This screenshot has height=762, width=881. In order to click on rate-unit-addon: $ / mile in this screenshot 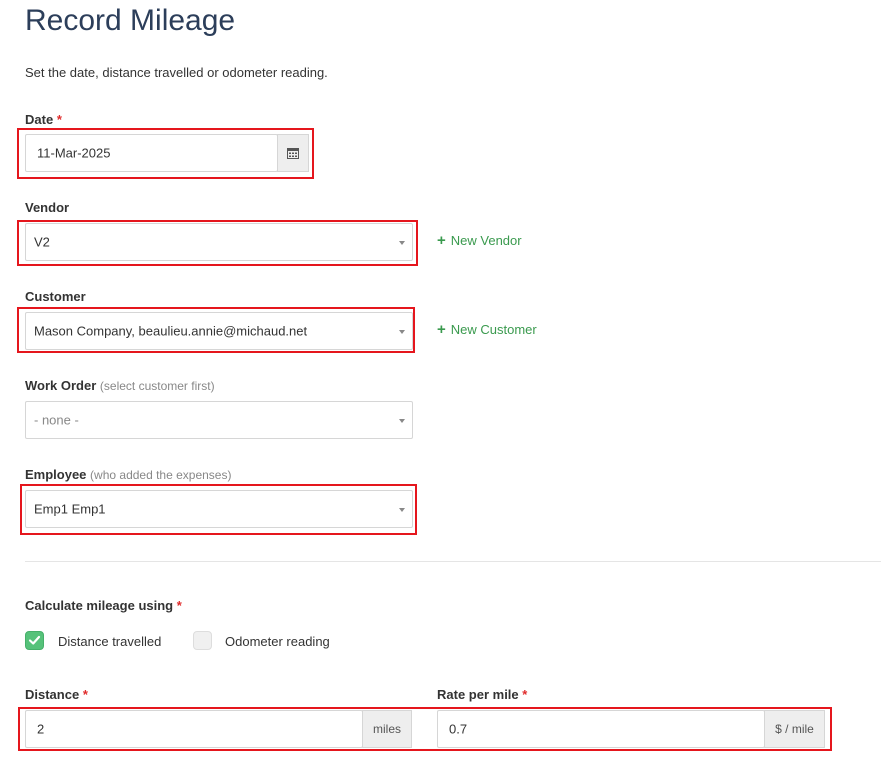, I will do `click(794, 729)`.